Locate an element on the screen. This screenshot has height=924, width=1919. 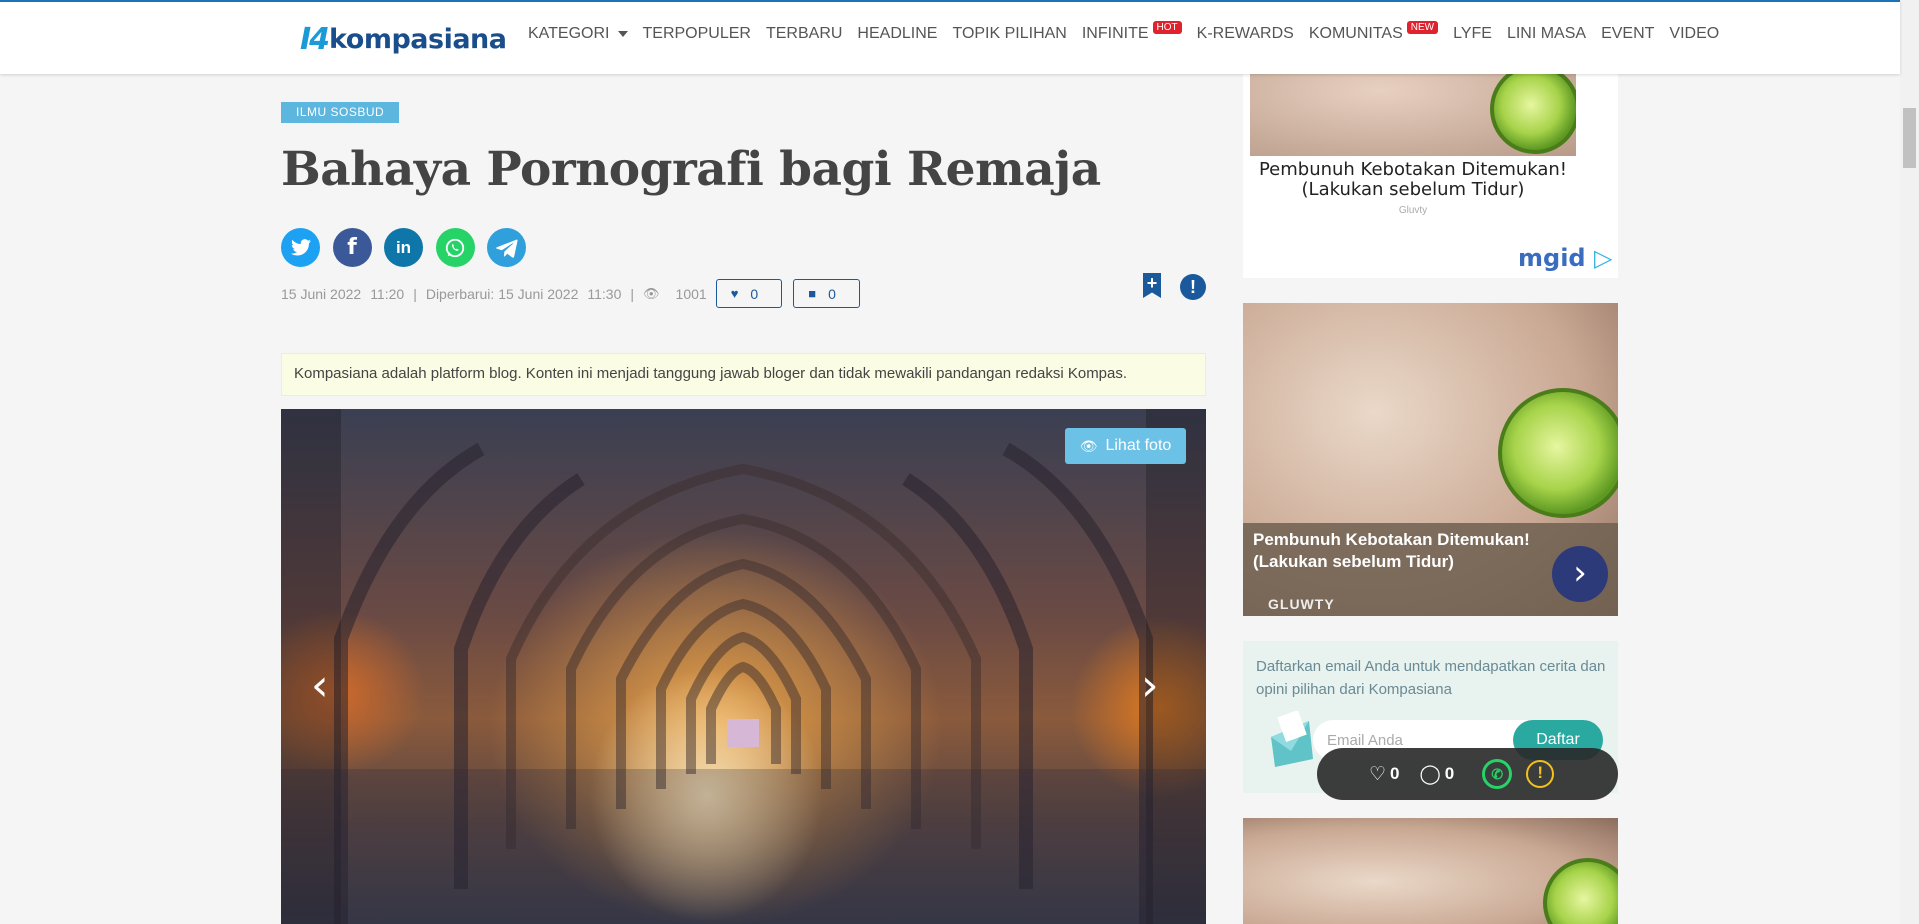
nav-headline: HEADLINE is located at coordinates (897, 34).